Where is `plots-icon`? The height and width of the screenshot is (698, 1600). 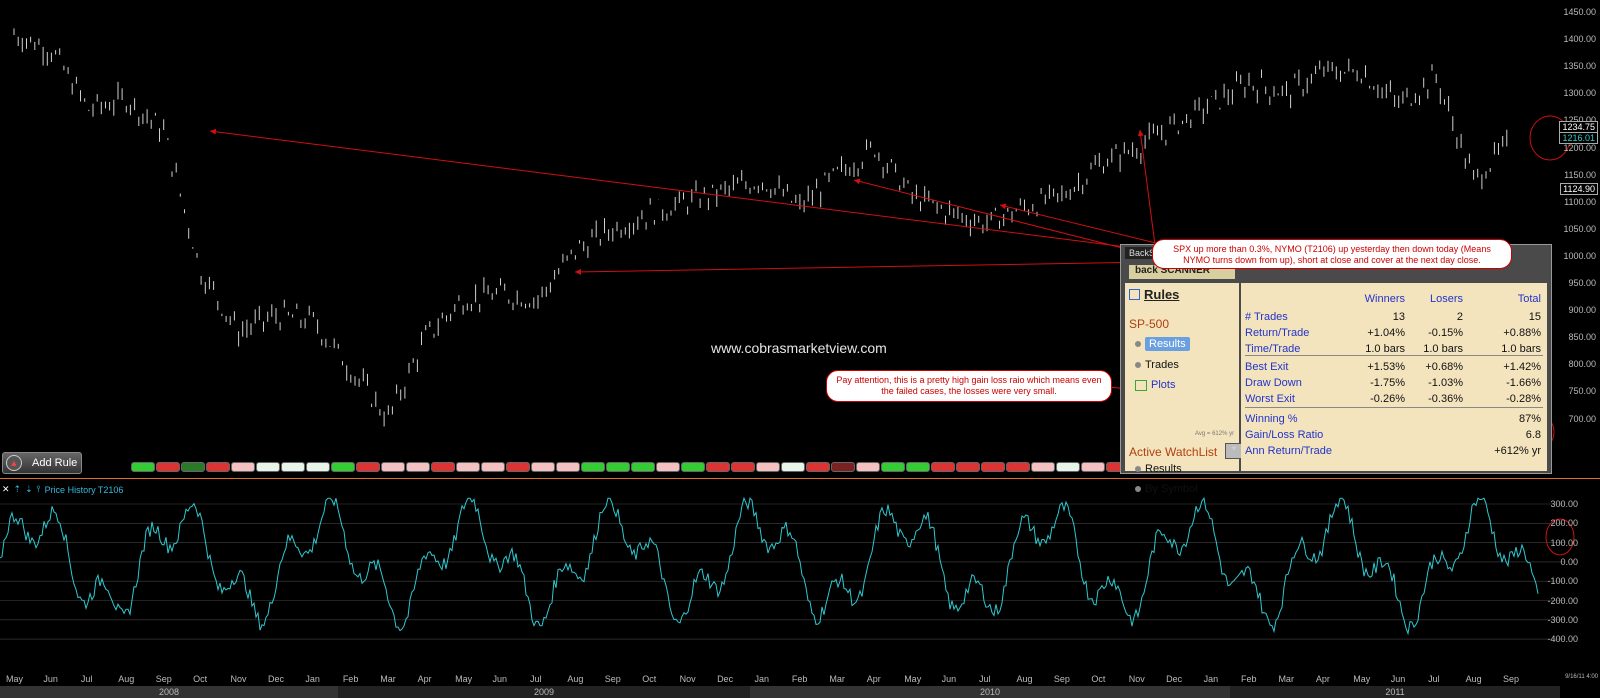 plots-icon is located at coordinates (1141, 385).